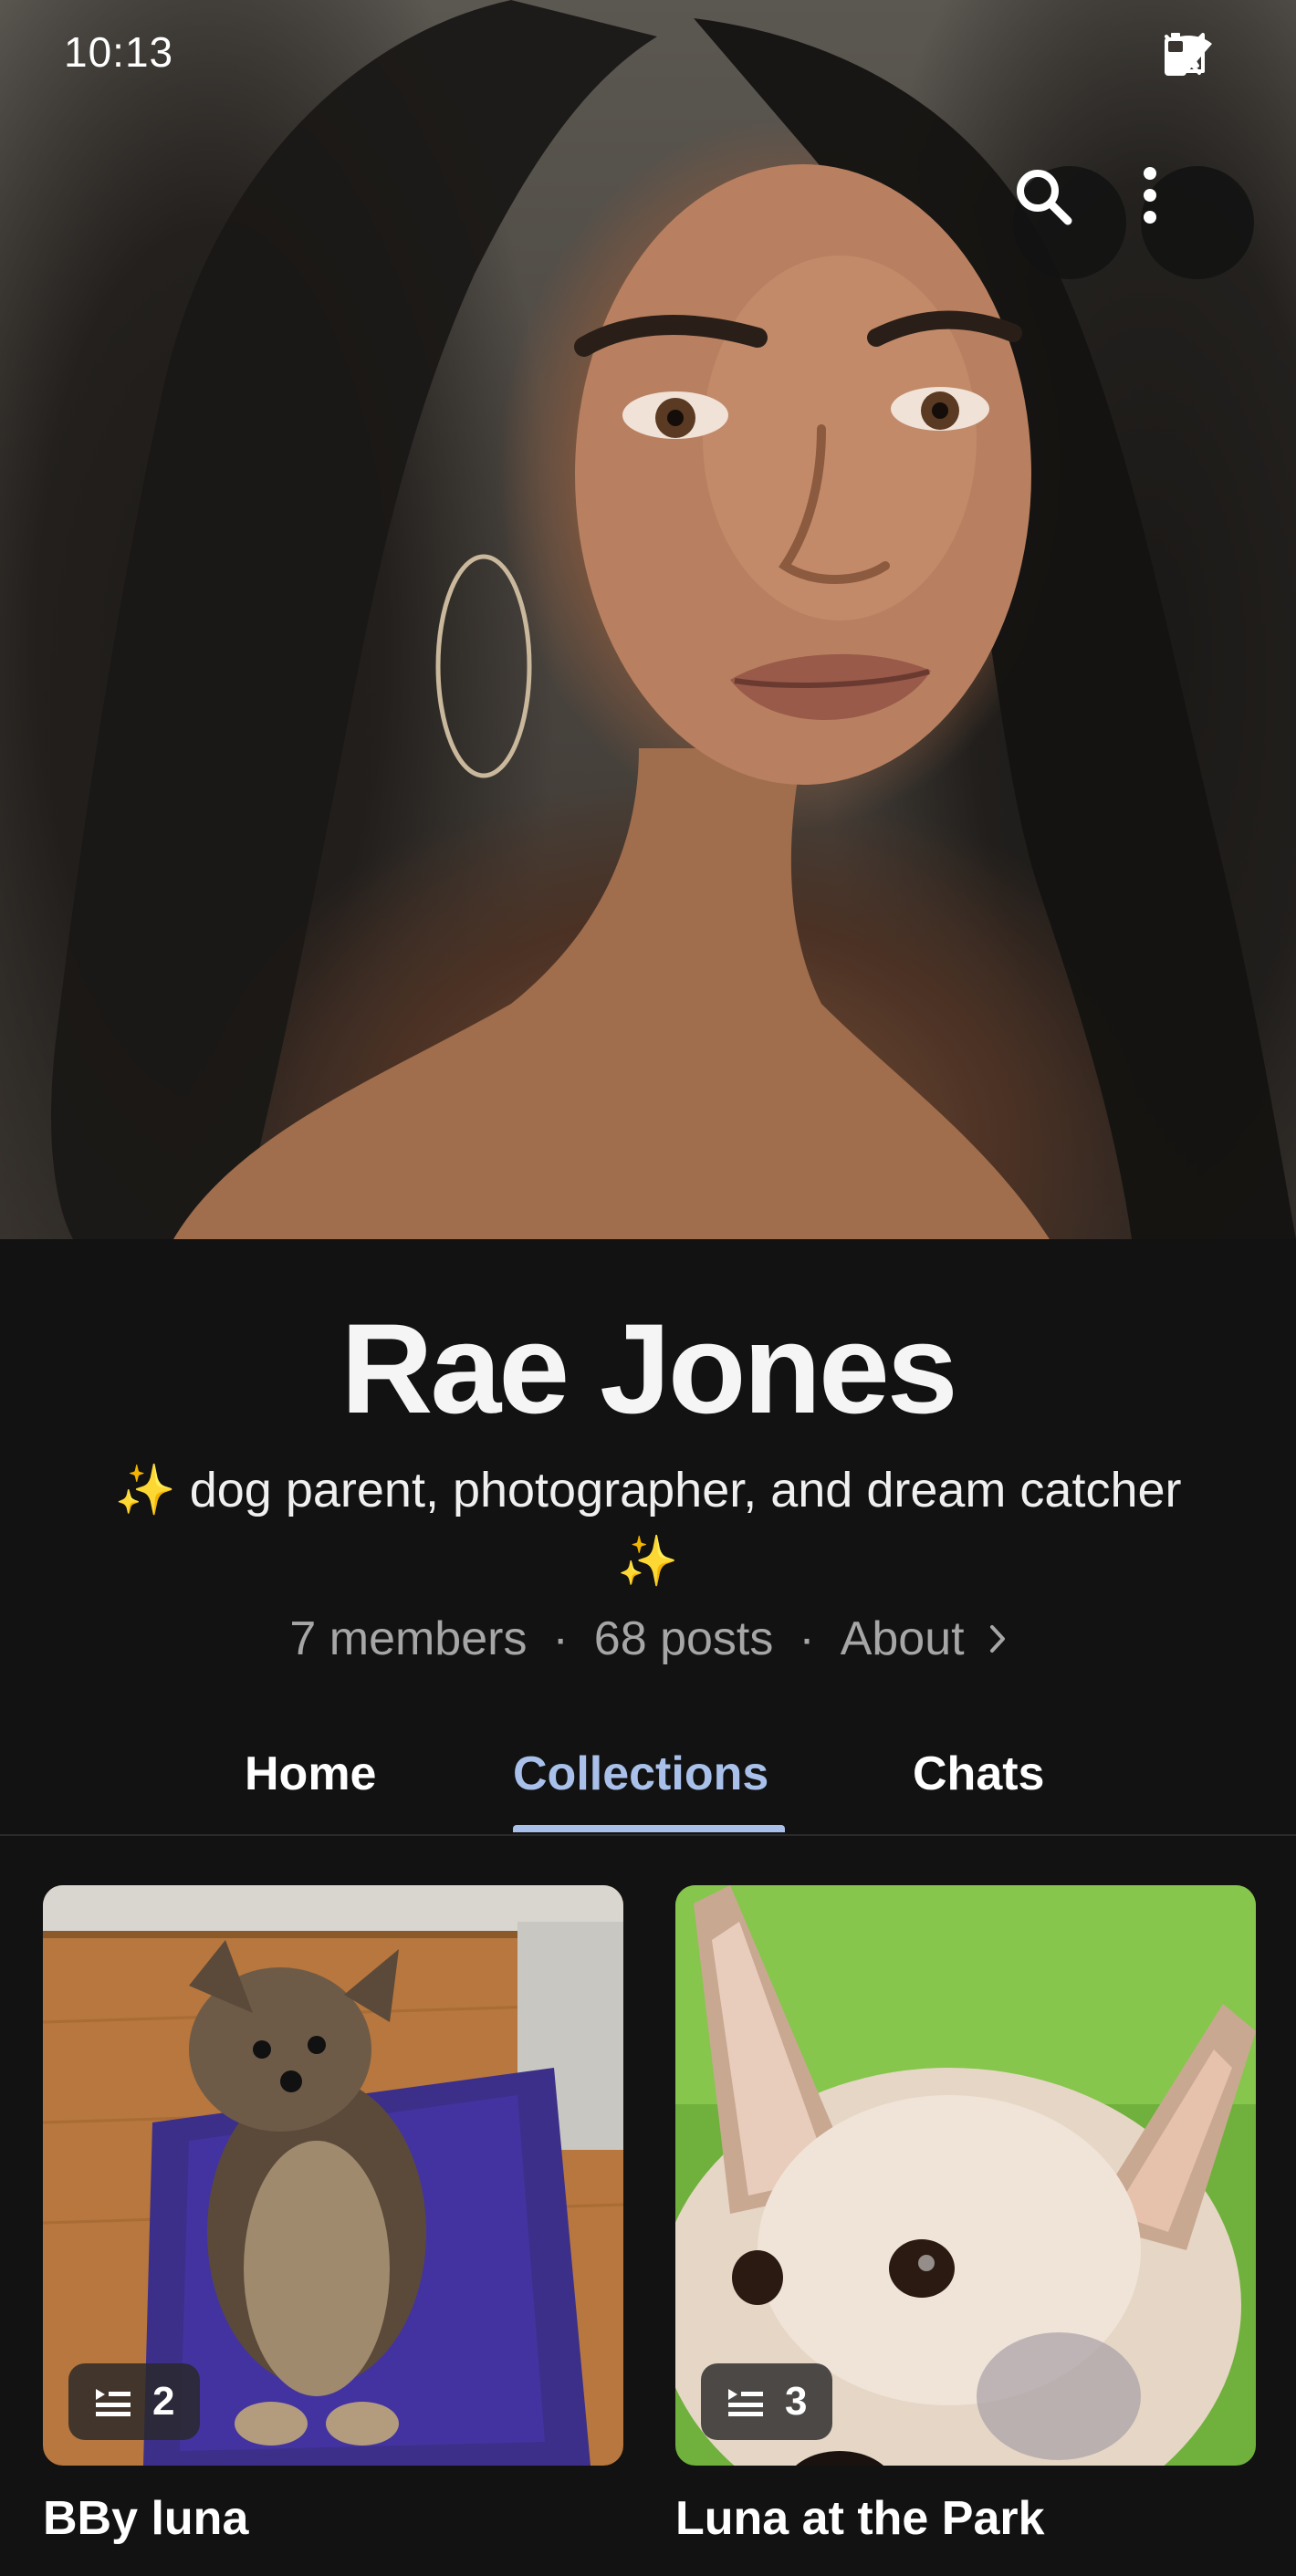 This screenshot has height=2576, width=1296. I want to click on posts-count: 68 posts, so click(683, 1638).